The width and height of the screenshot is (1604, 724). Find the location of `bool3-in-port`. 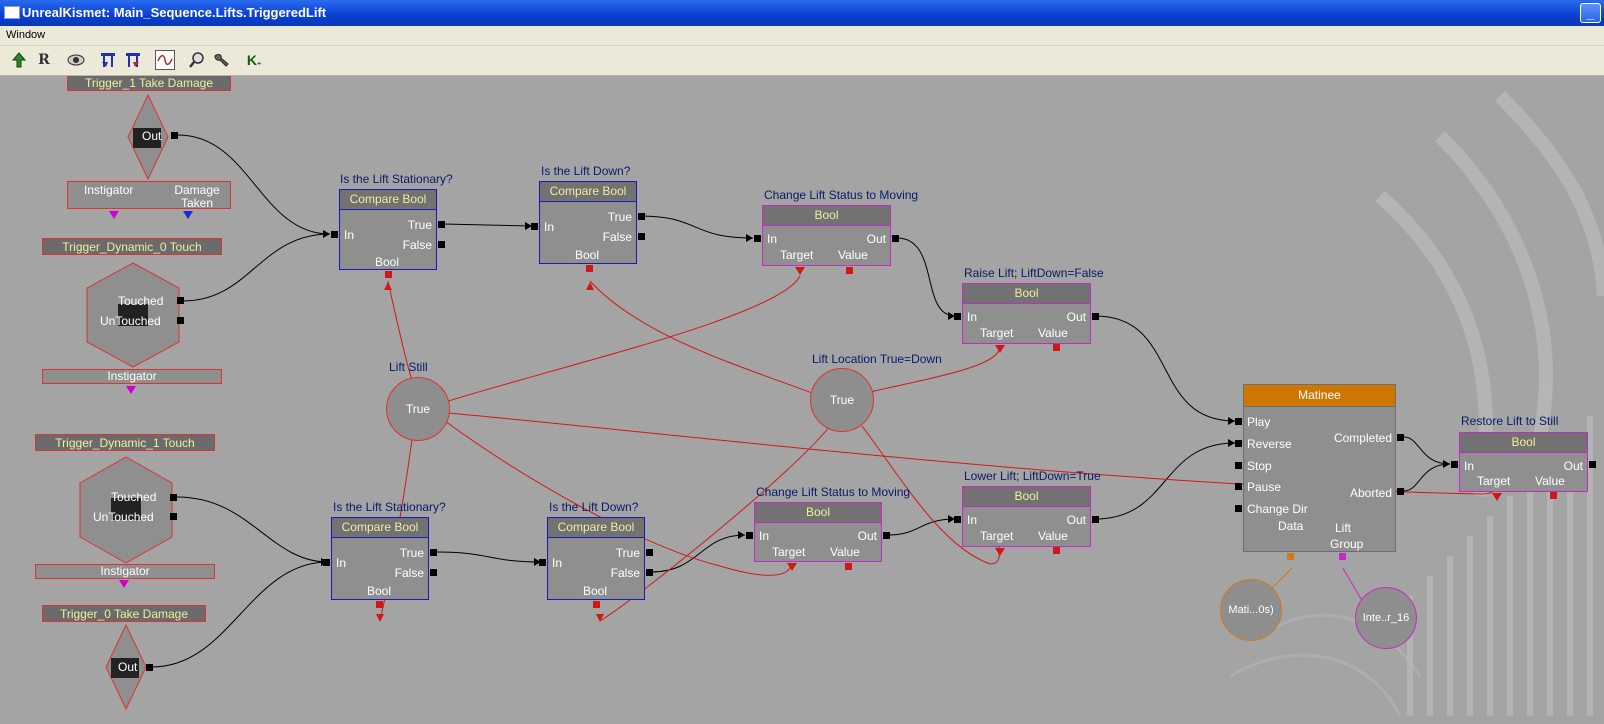

bool3-in-port is located at coordinates (749, 535).